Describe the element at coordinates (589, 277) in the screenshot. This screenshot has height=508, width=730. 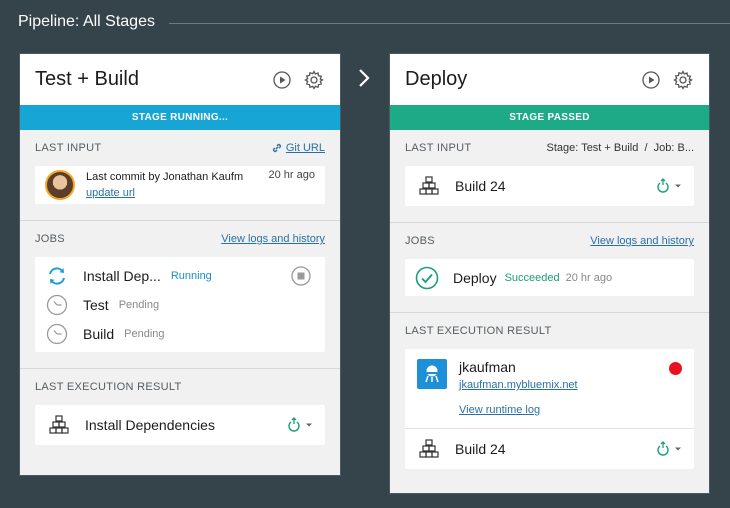
I see `job-timestamp: 20 hr ago` at that location.